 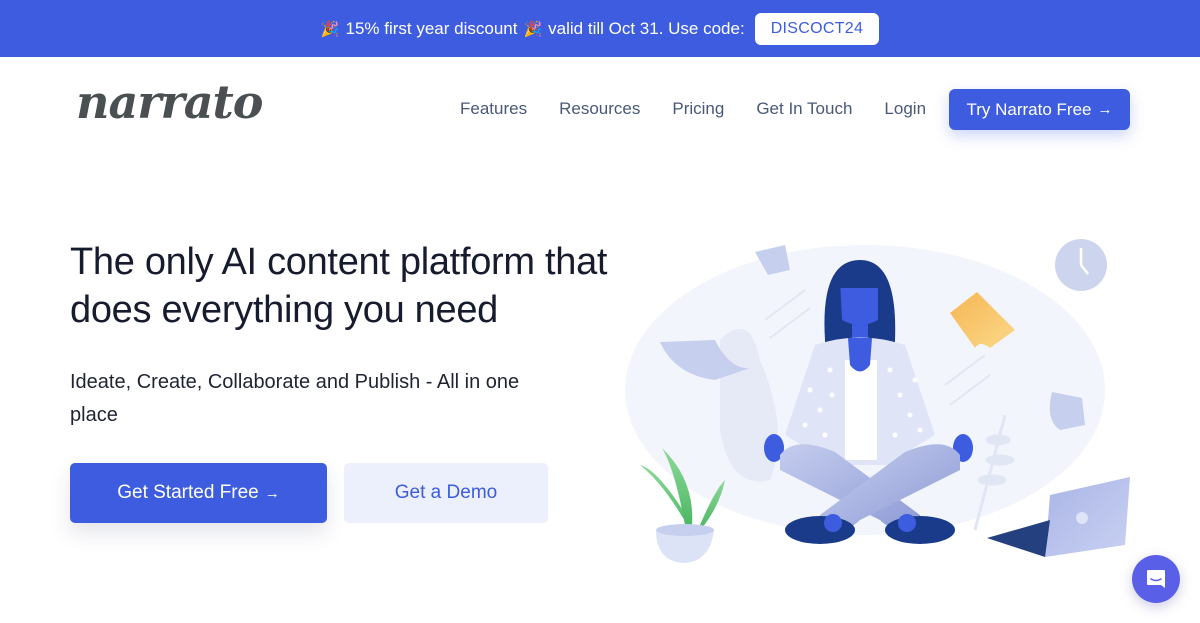 I want to click on nav-login: Login, so click(x=905, y=109).